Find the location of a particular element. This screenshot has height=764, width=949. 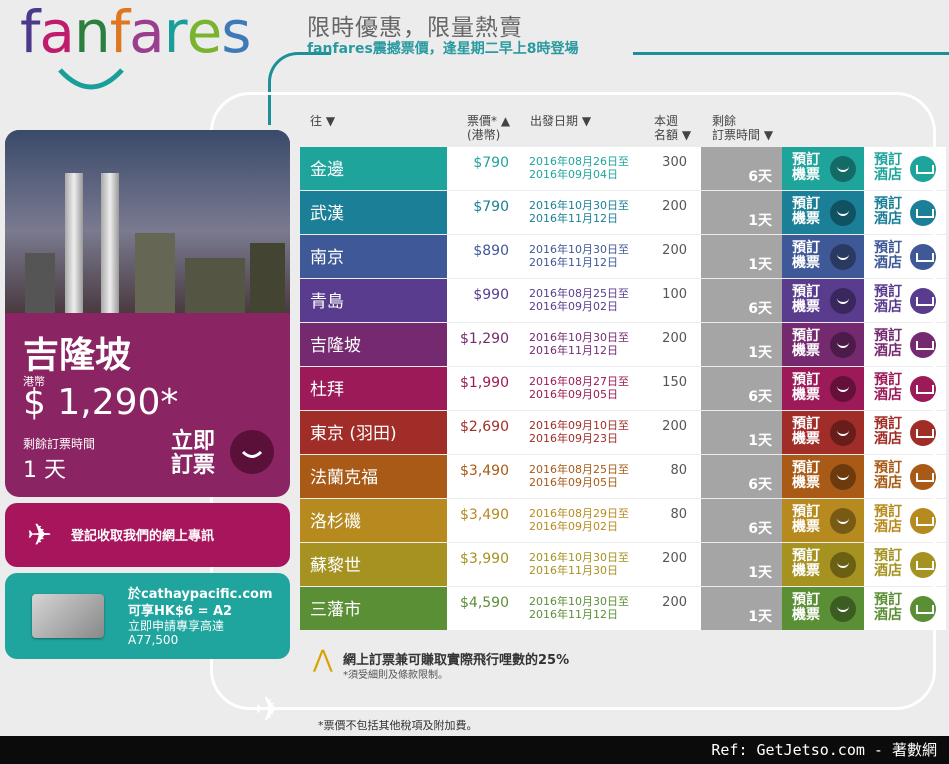

fare-details: $990 2016年08月25日至 2016年09月02日 100 is located at coordinates (574, 300).